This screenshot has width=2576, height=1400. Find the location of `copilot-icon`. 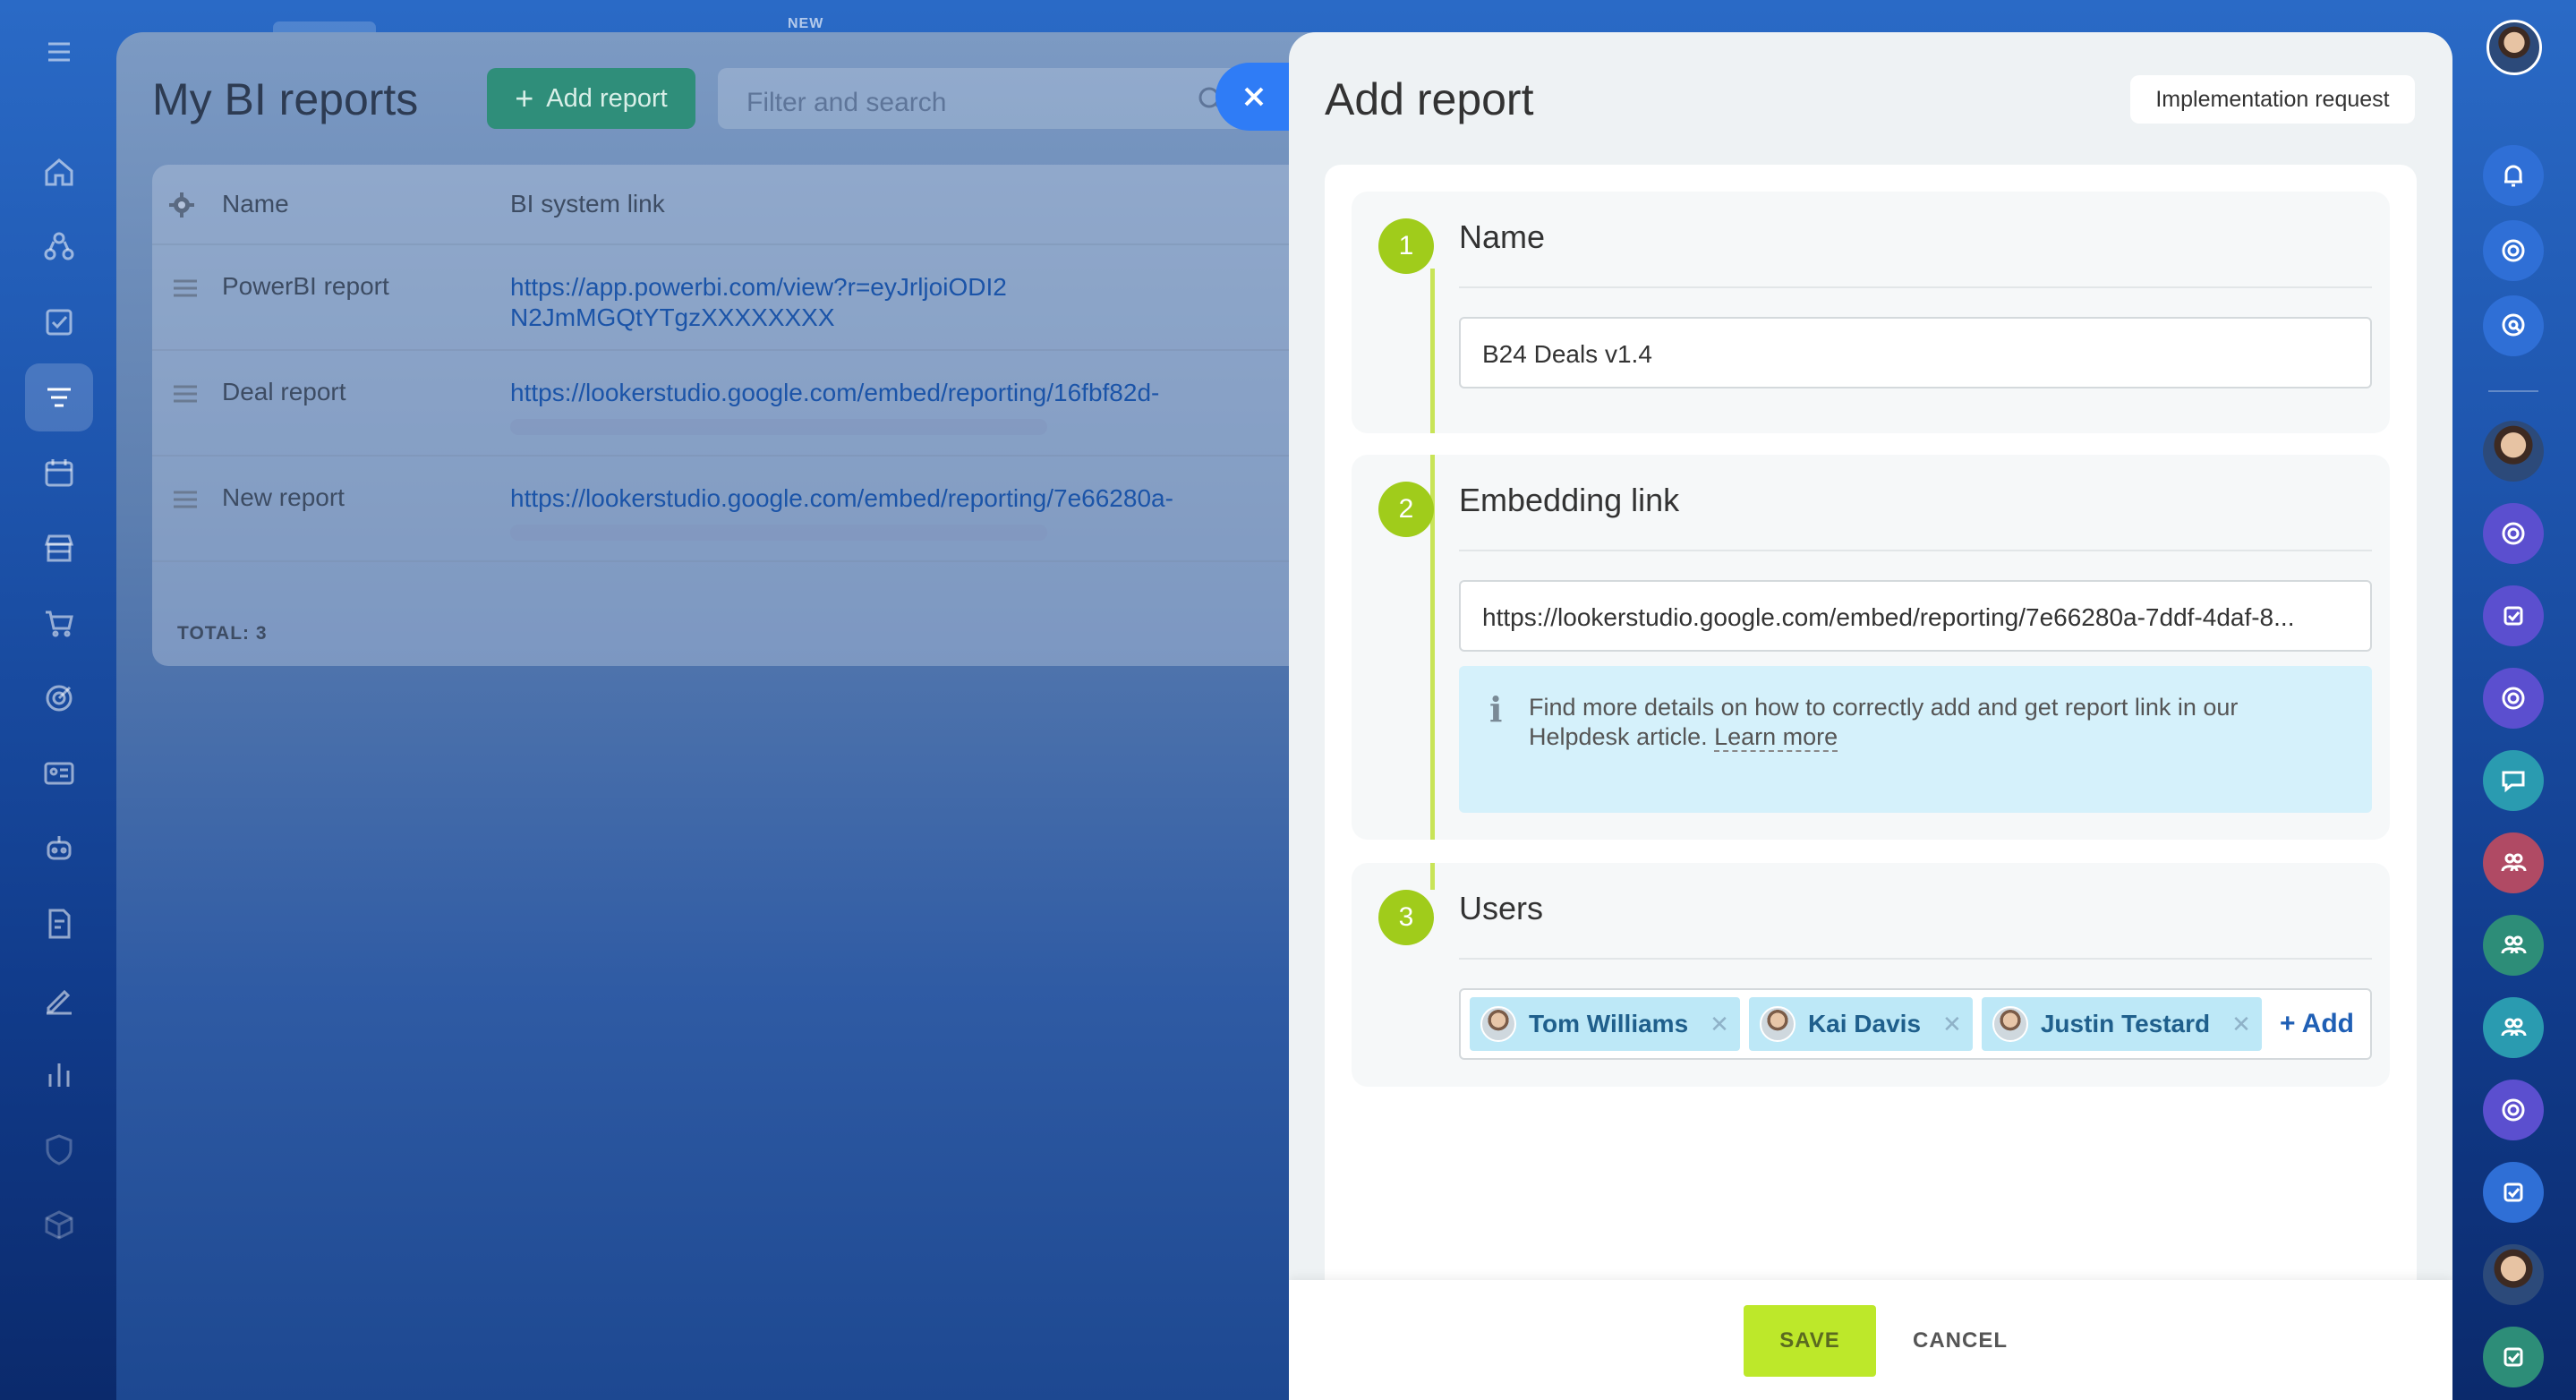

copilot-icon is located at coordinates (2513, 250).